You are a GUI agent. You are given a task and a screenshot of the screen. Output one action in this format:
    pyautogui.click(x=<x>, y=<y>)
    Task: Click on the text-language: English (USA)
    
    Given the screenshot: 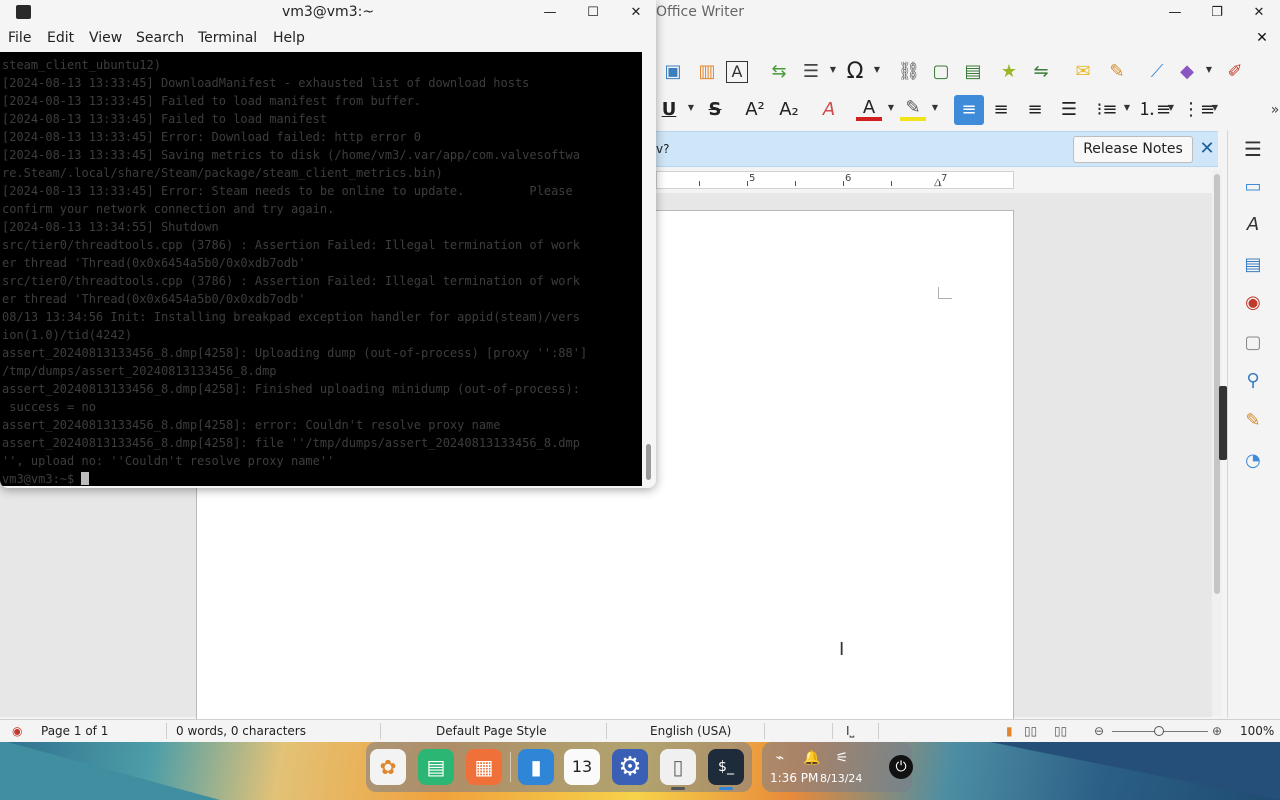 What is the action you would take?
    pyautogui.click(x=690, y=731)
    